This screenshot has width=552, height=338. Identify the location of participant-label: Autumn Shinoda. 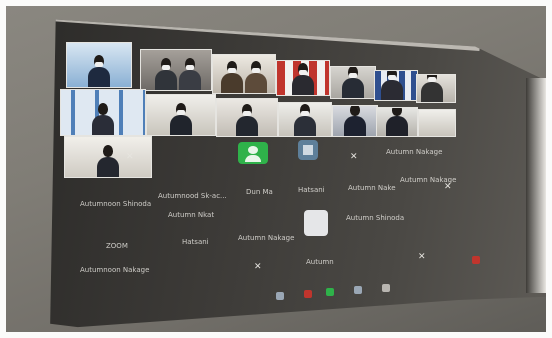
(375, 218).